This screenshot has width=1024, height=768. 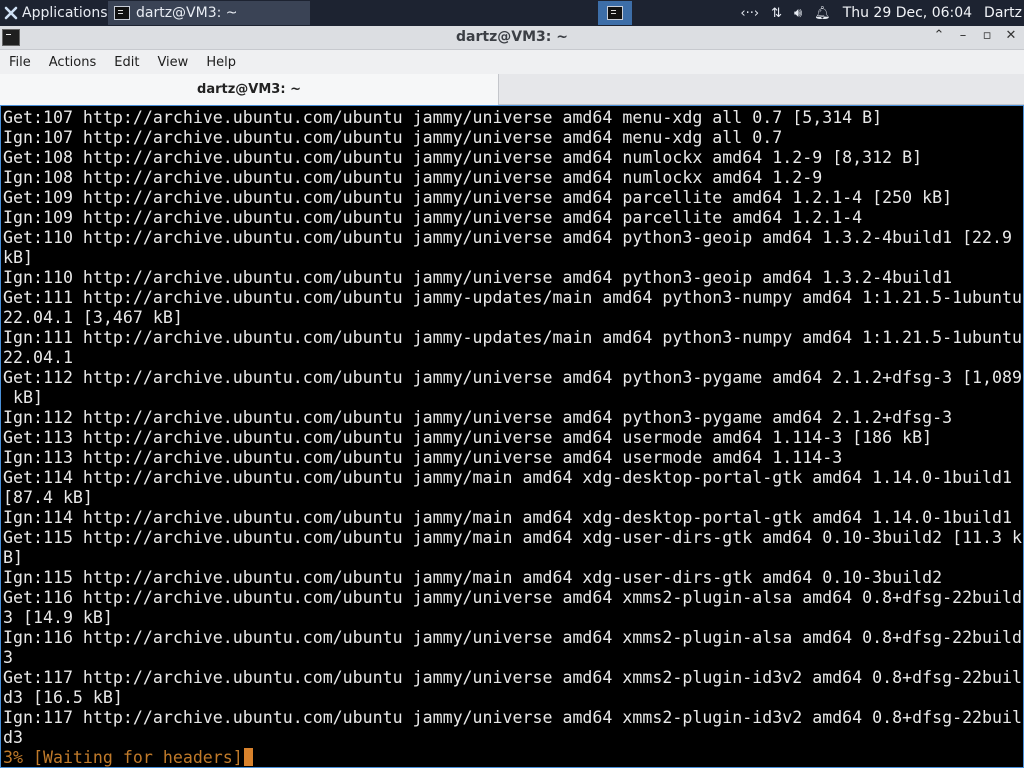 I want to click on window-title: dartz@VM3: ~, so click(x=512, y=37).